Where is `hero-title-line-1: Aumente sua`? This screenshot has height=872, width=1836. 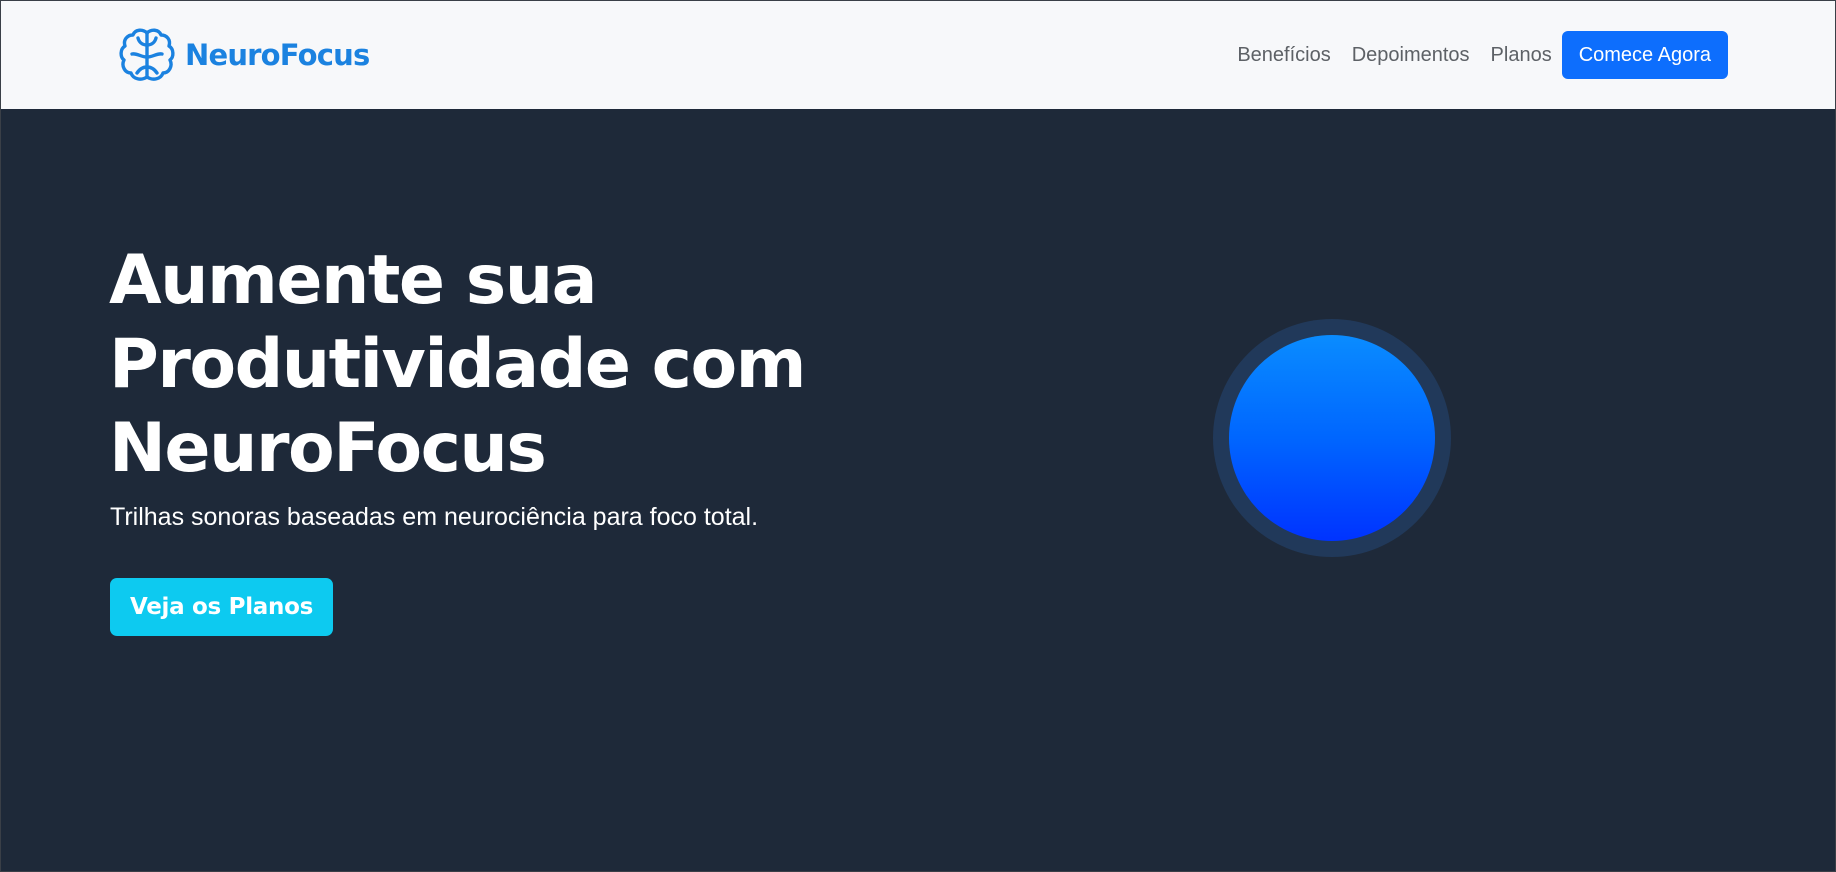 hero-title-line-1: Aumente sua is located at coordinates (353, 280).